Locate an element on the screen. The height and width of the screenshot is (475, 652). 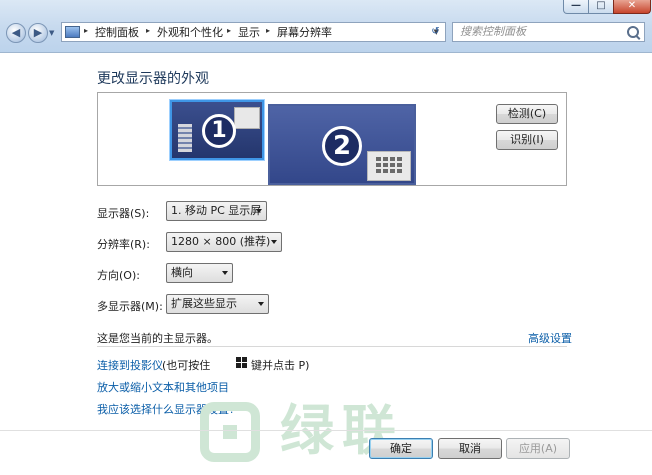
back-arrow-icon: ◀ is located at coordinates (16, 32).